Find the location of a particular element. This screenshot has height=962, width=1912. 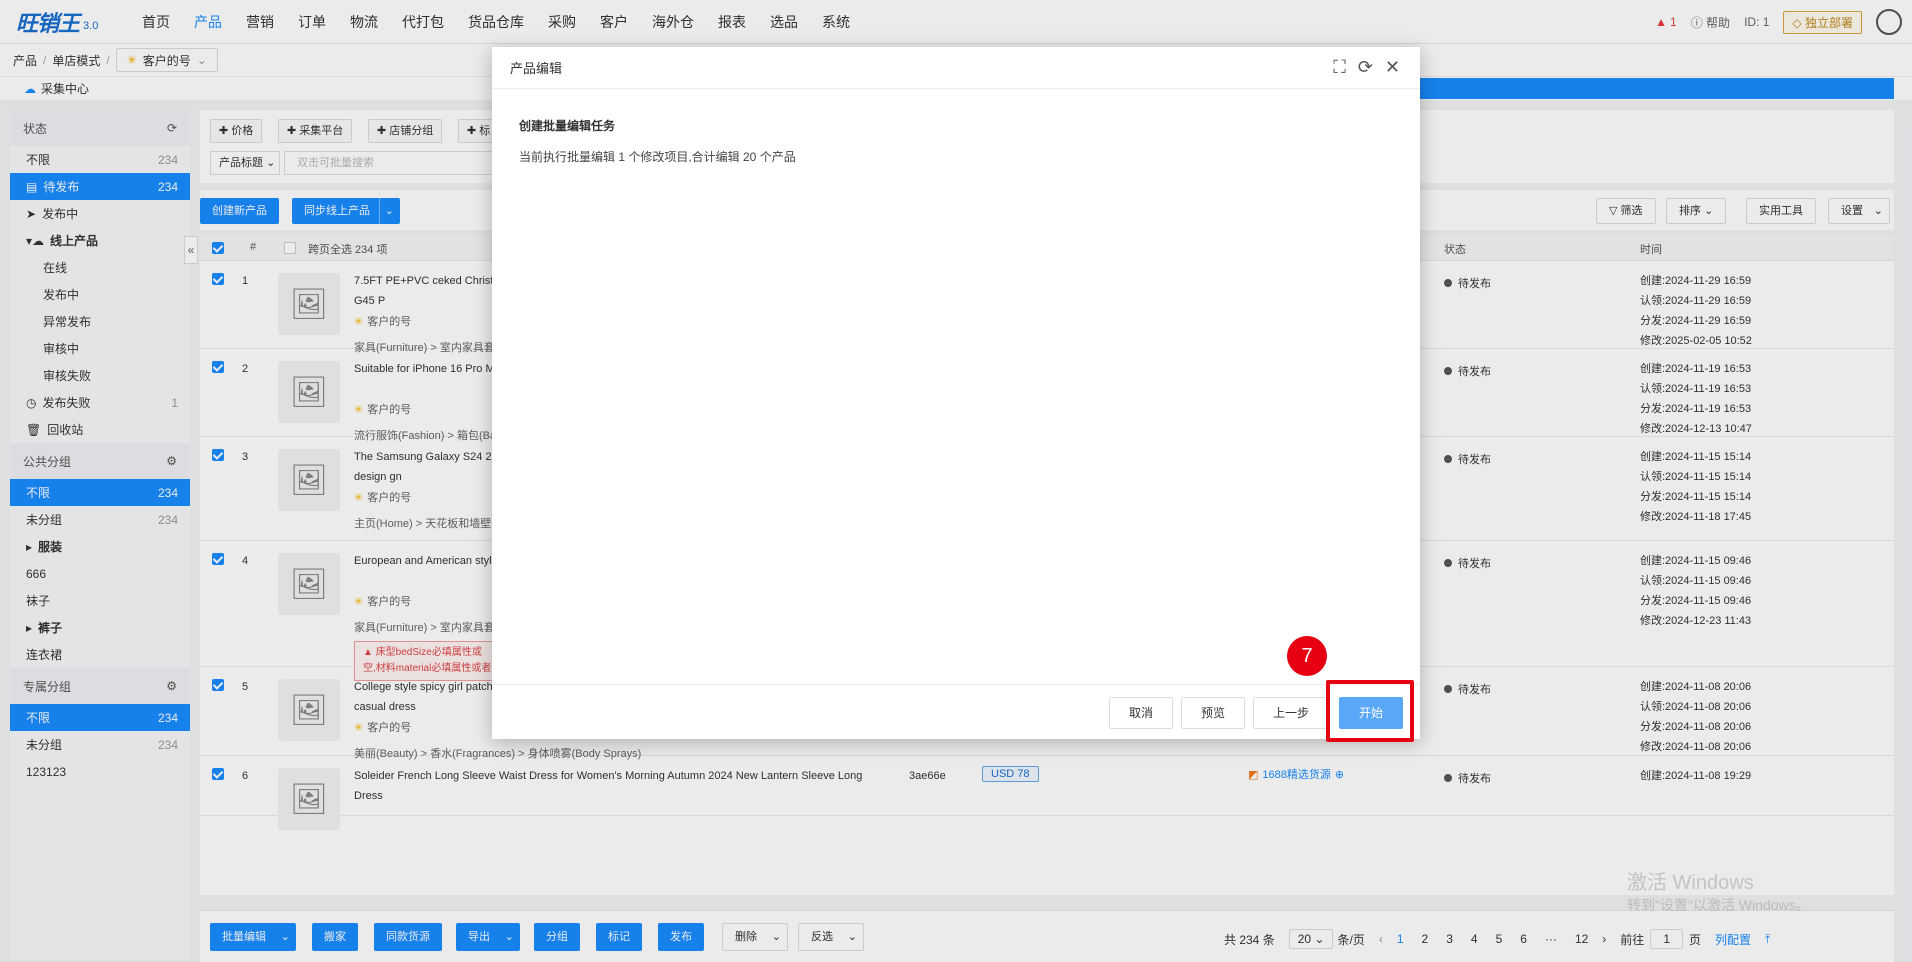

cancel-label: 取消 is located at coordinates (1140, 713).